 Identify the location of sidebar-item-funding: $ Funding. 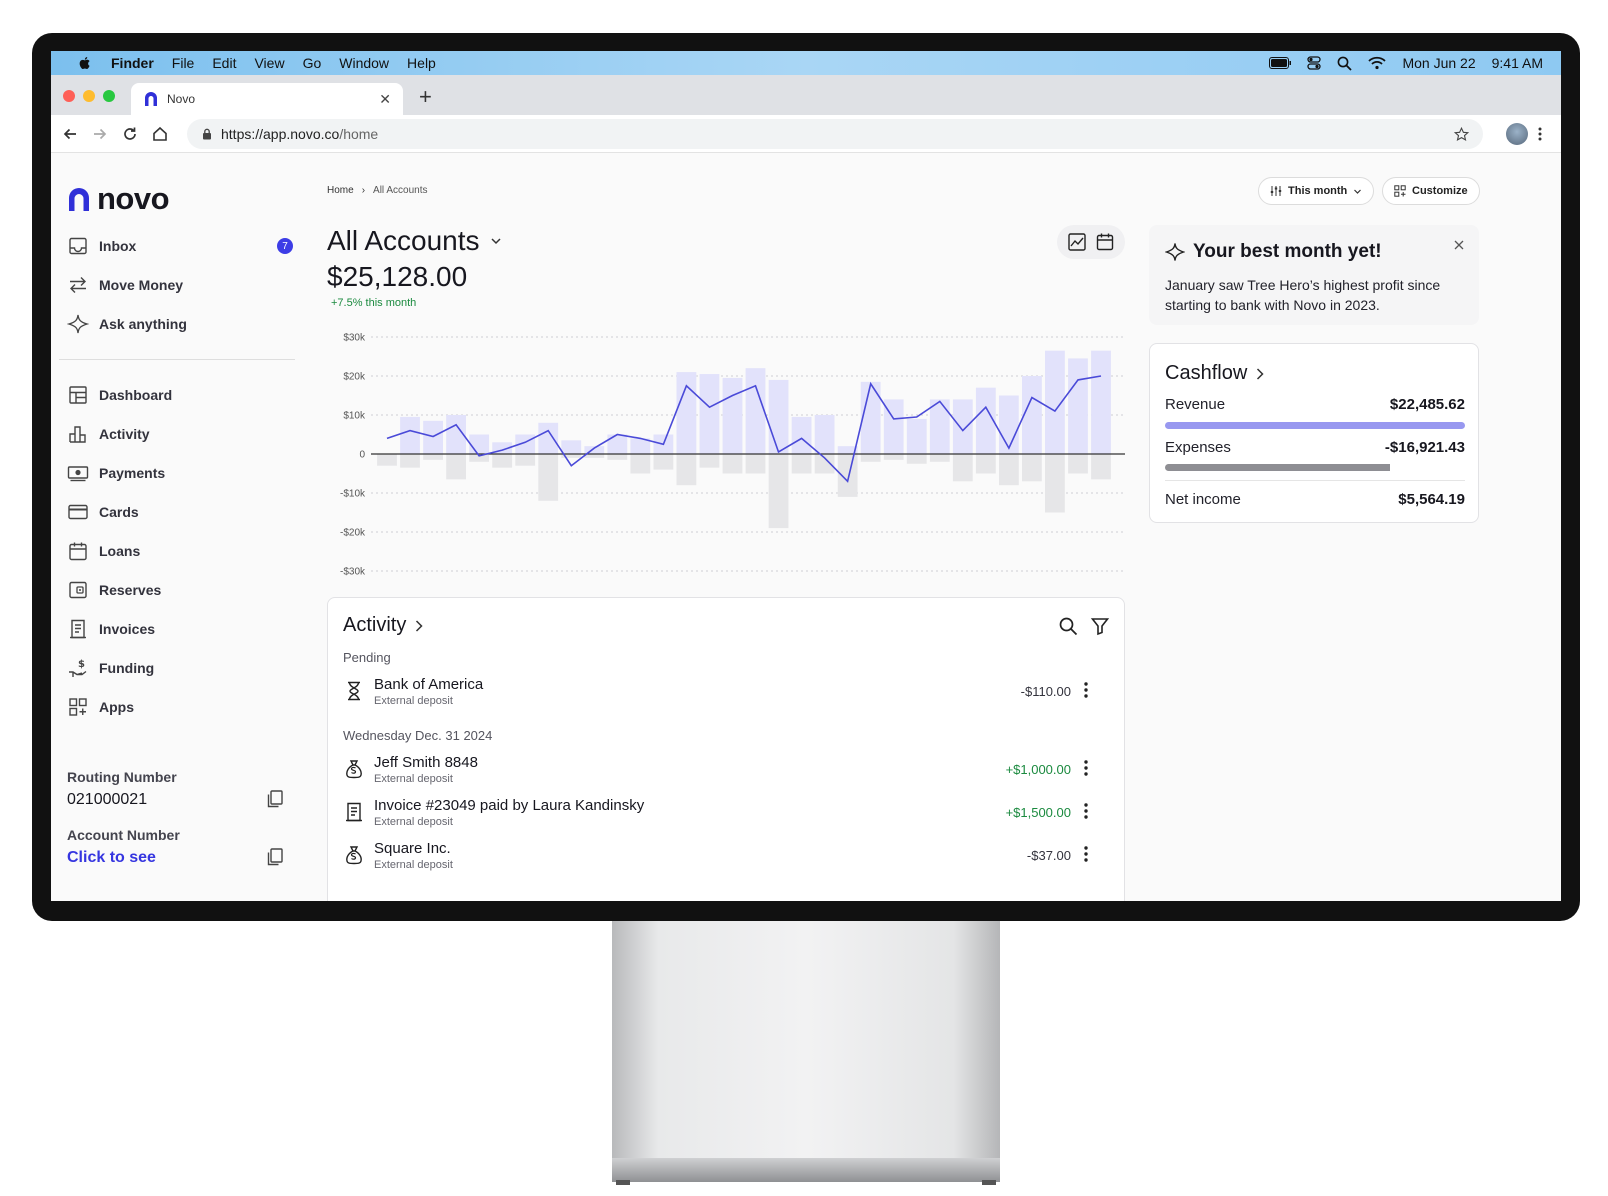
(180, 668).